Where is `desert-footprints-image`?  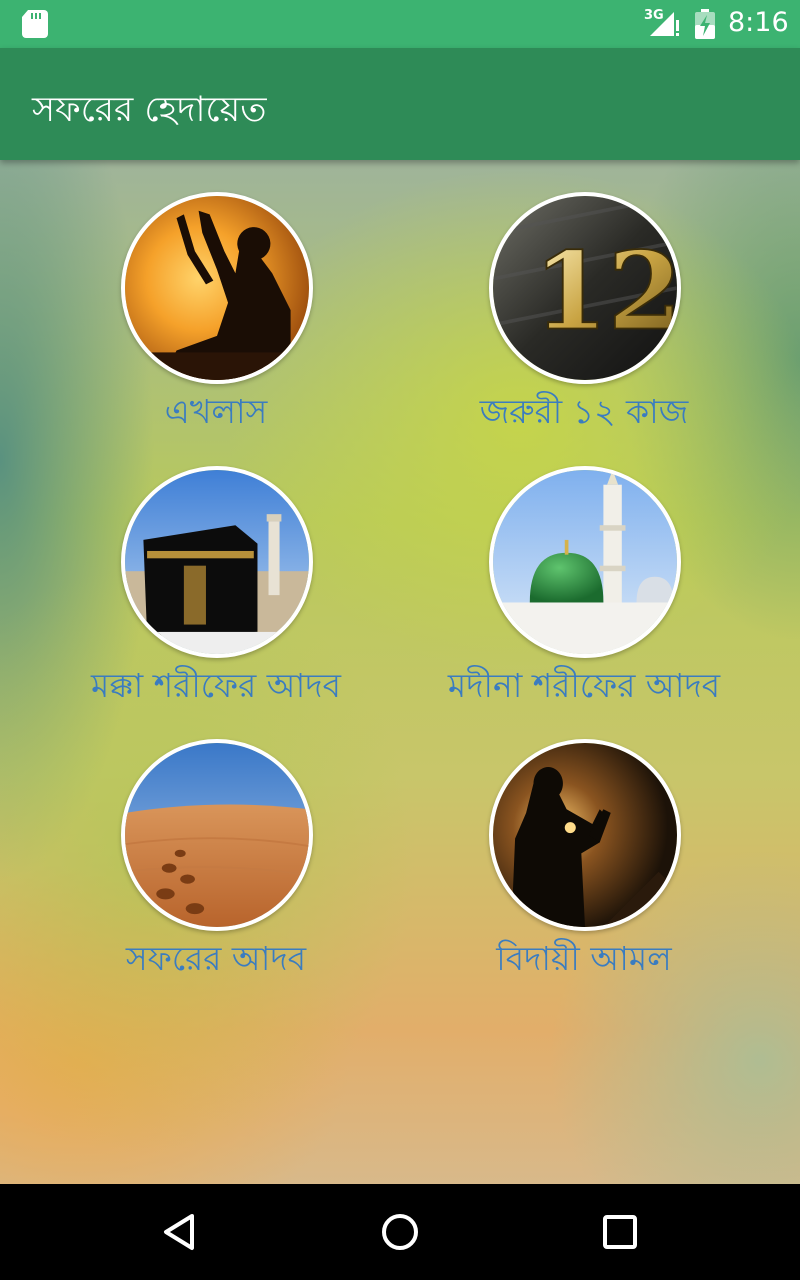
desert-footprints-image is located at coordinates (217, 835).